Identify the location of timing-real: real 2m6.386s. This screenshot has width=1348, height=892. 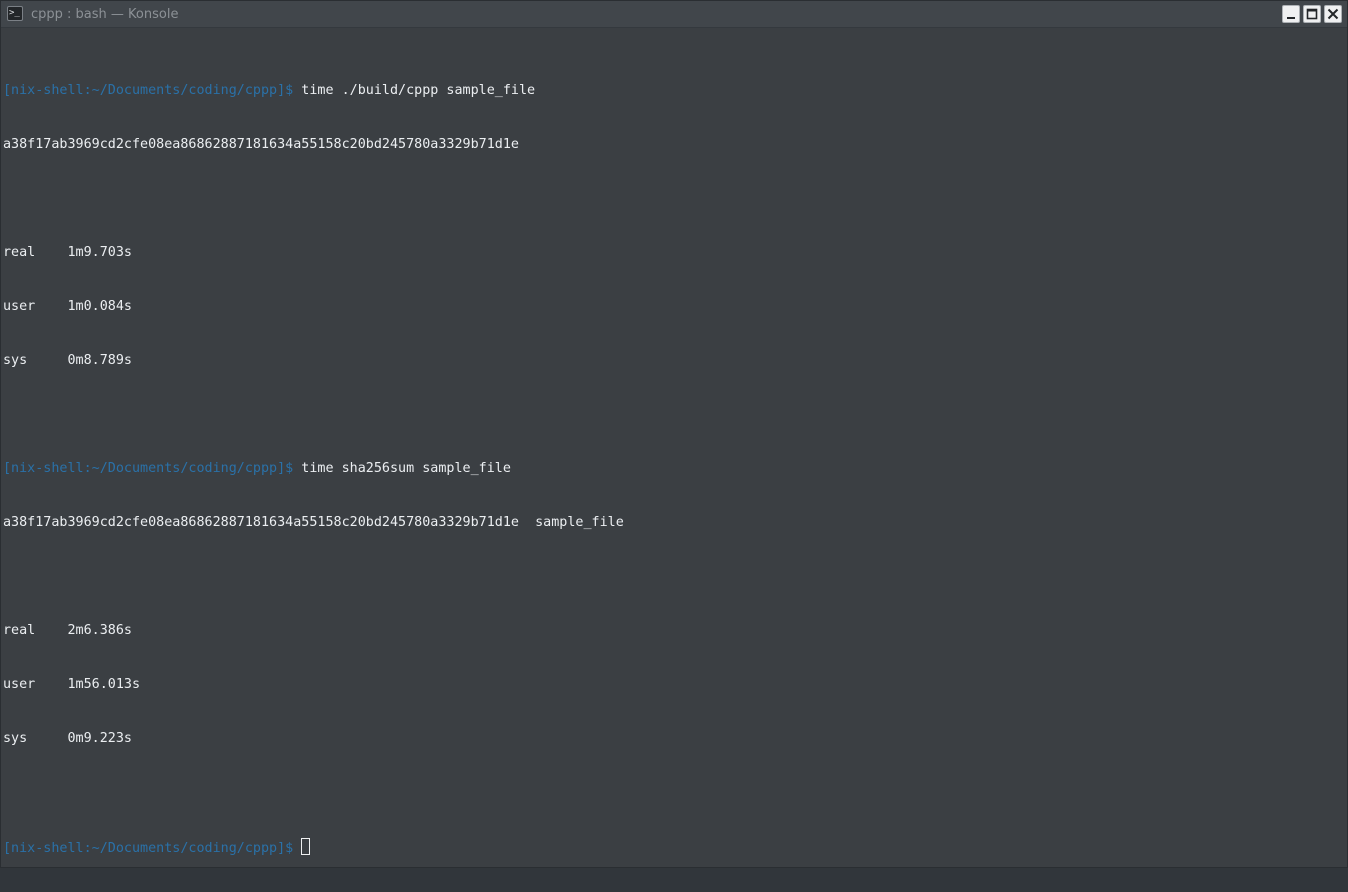
(67, 630).